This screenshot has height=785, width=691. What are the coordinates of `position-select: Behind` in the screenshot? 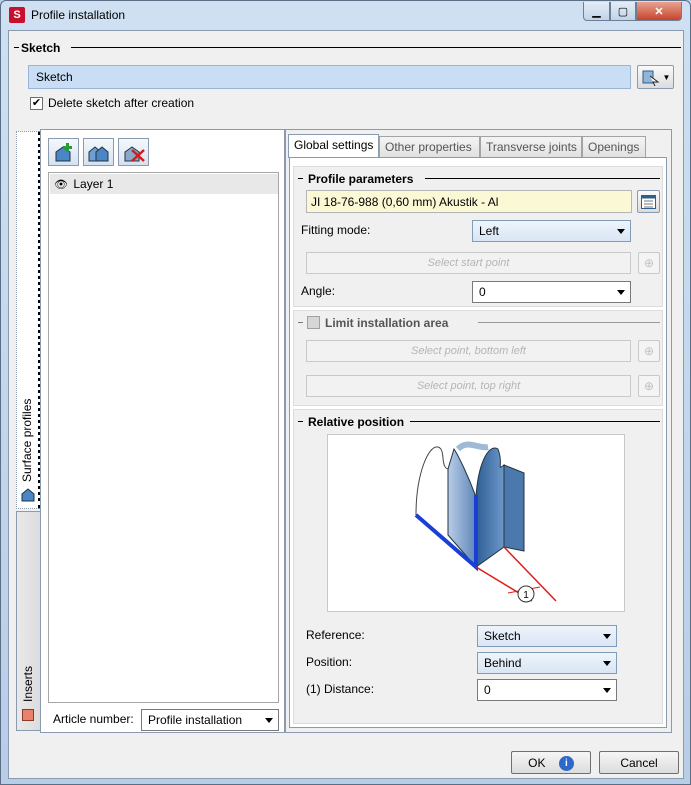 It's located at (547, 663).